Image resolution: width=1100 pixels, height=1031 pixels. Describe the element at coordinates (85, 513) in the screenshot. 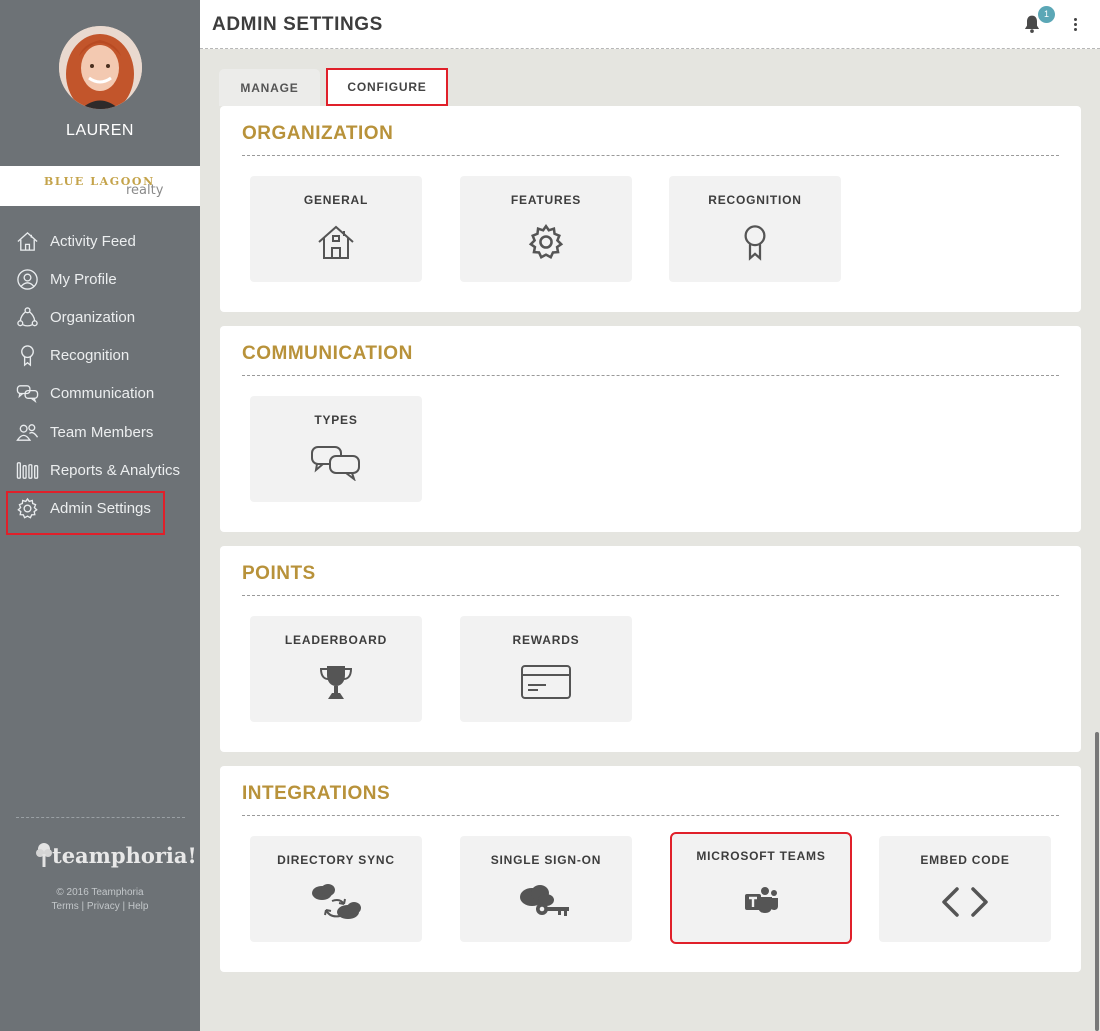

I see `highlight-box` at that location.